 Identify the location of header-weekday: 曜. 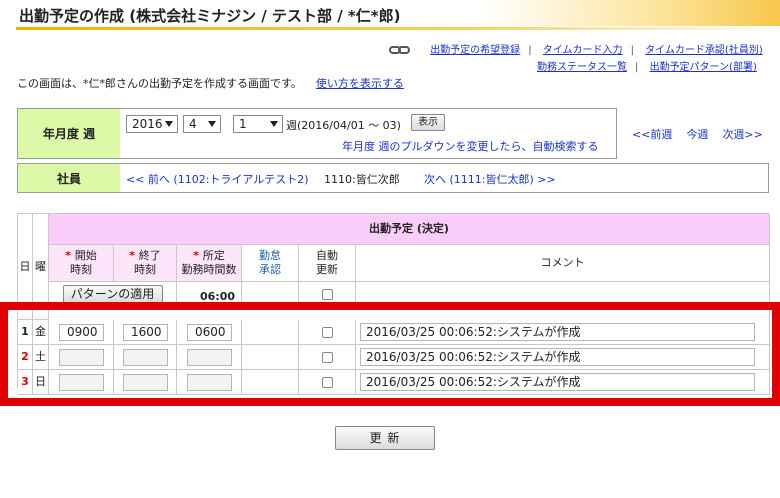
(41, 267).